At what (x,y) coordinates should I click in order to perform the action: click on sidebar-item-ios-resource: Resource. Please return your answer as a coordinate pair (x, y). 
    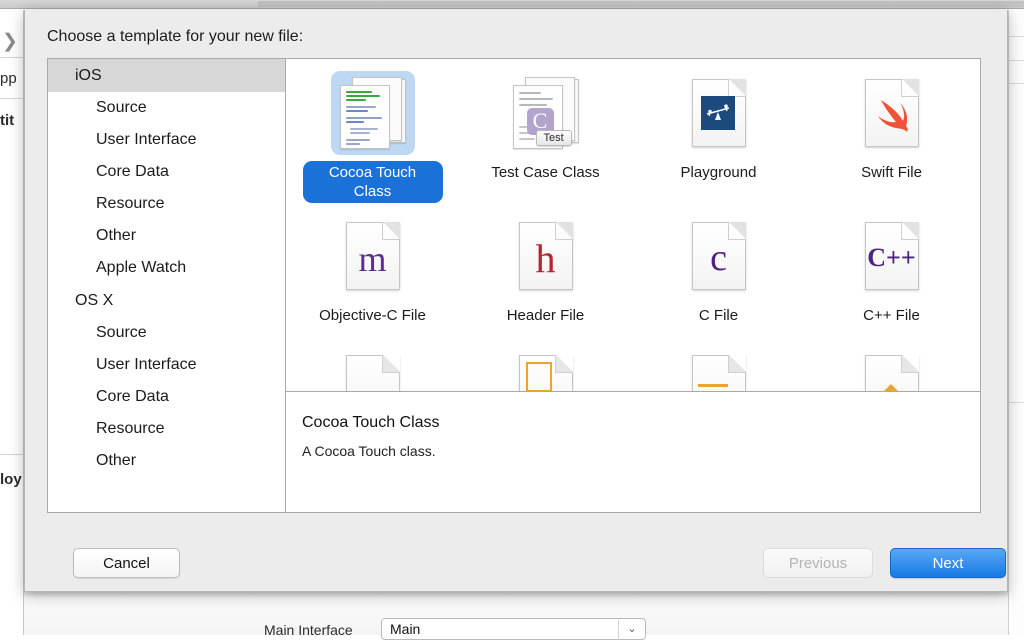
    Looking at the image, I should click on (166, 204).